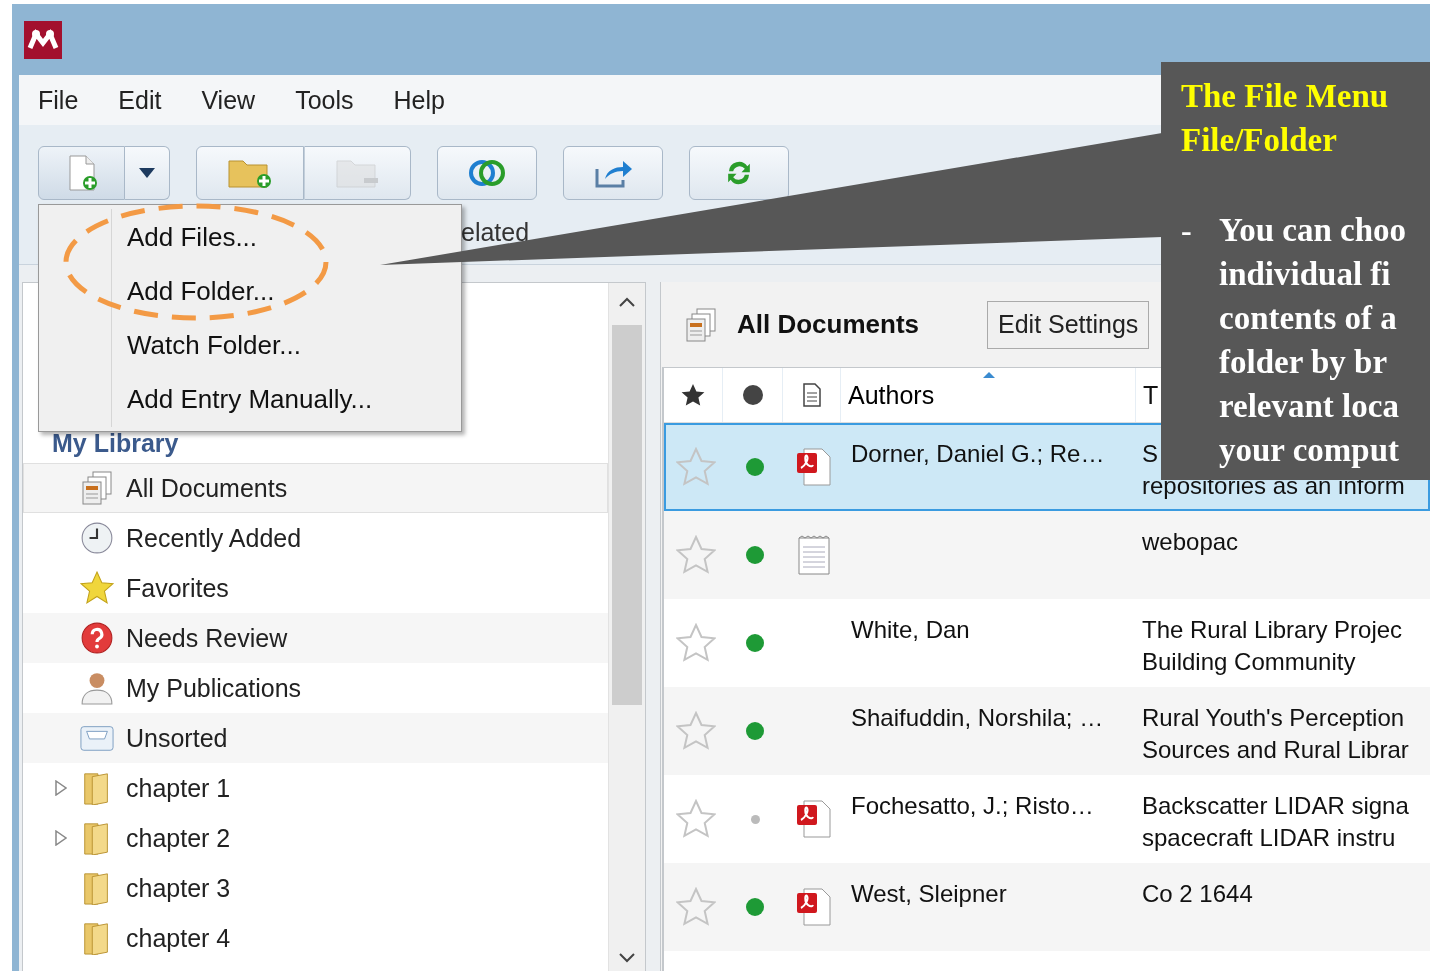 The width and height of the screenshot is (1430, 971). What do you see at coordinates (814, 555) in the screenshot?
I see `text-file-icon` at bounding box center [814, 555].